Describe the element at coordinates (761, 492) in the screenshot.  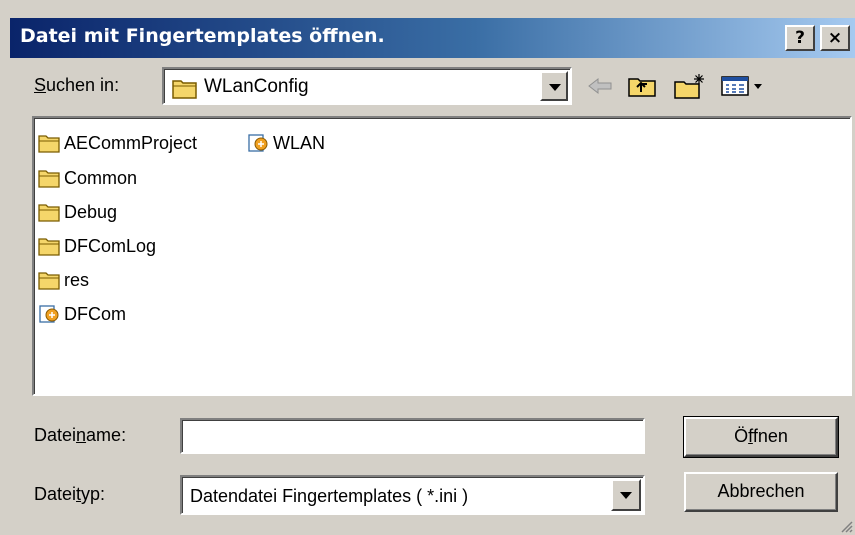
I see `cancel-button: Abbrechen` at that location.